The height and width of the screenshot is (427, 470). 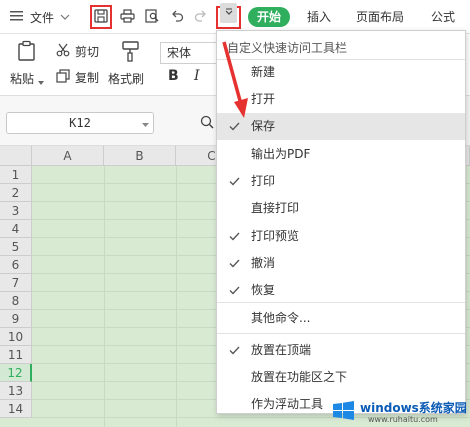 What do you see at coordinates (16, 229) in the screenshot?
I see `row-header: 4` at bounding box center [16, 229].